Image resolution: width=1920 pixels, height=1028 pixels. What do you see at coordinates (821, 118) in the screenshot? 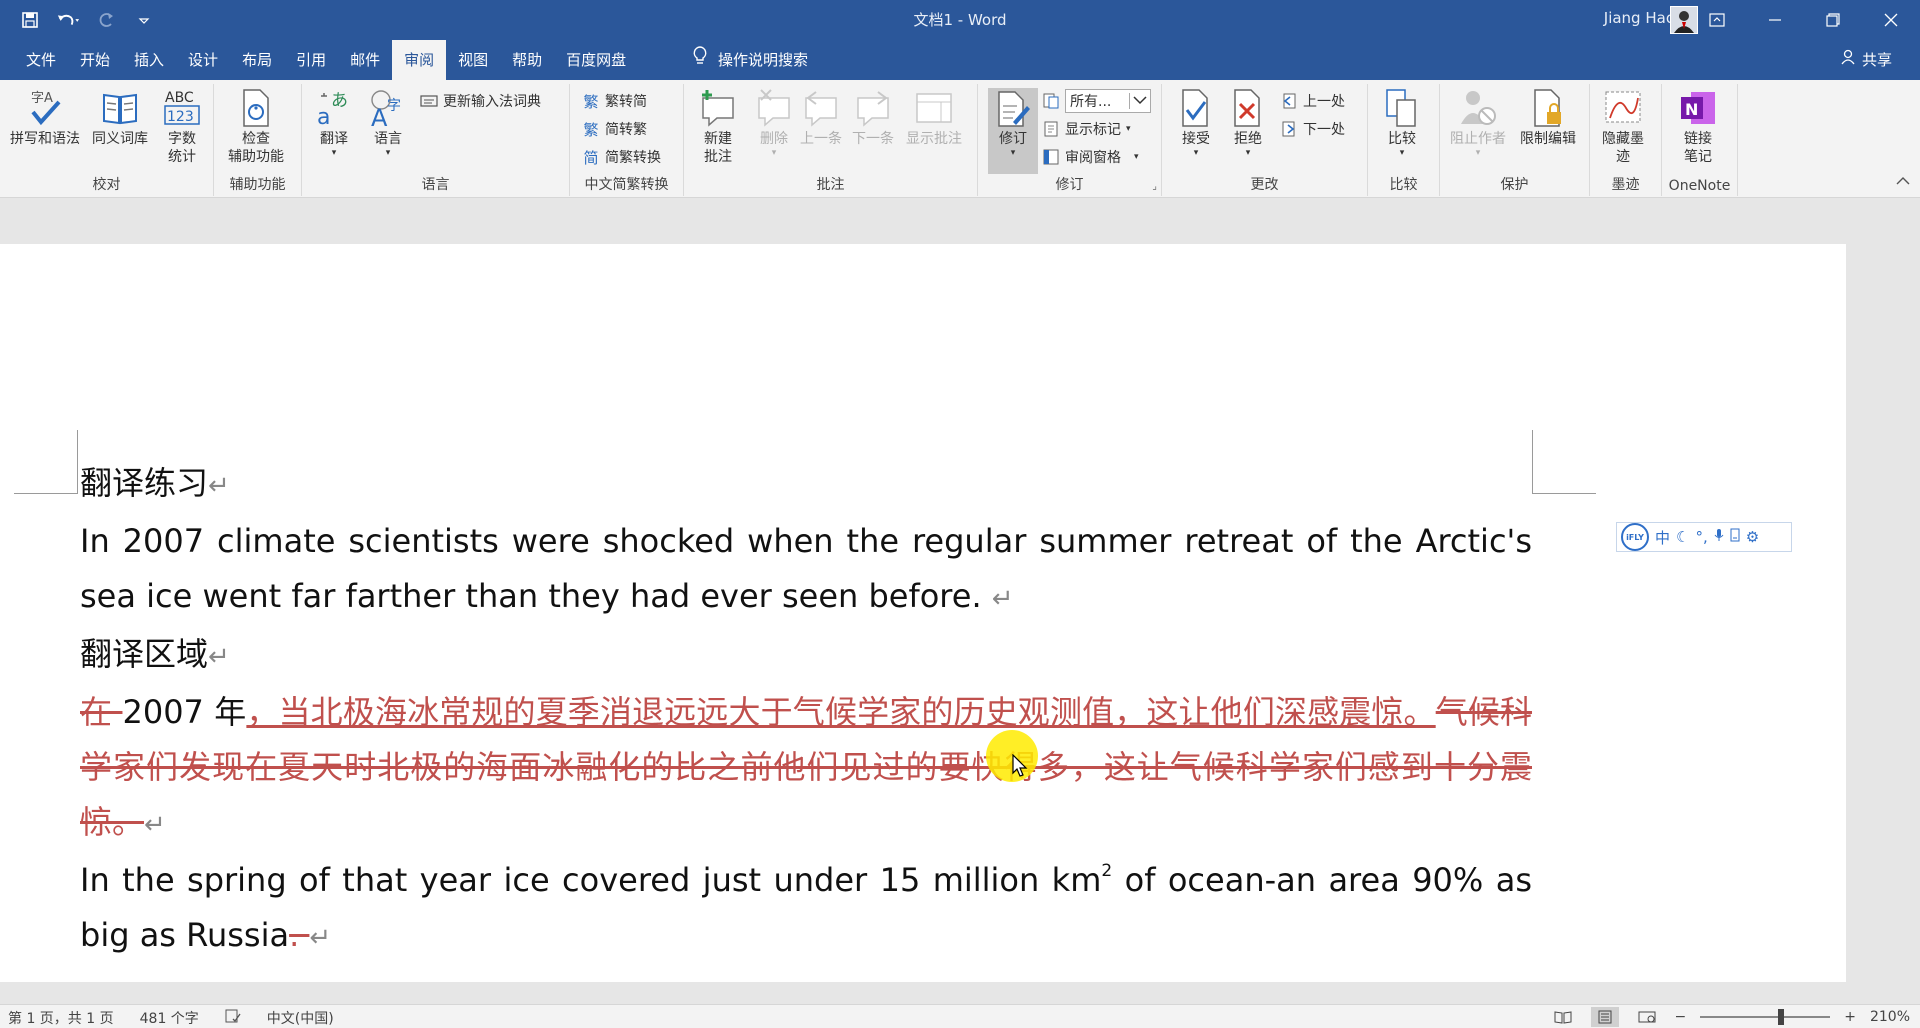
I see `previous-comment-button: 上一条` at bounding box center [821, 118].